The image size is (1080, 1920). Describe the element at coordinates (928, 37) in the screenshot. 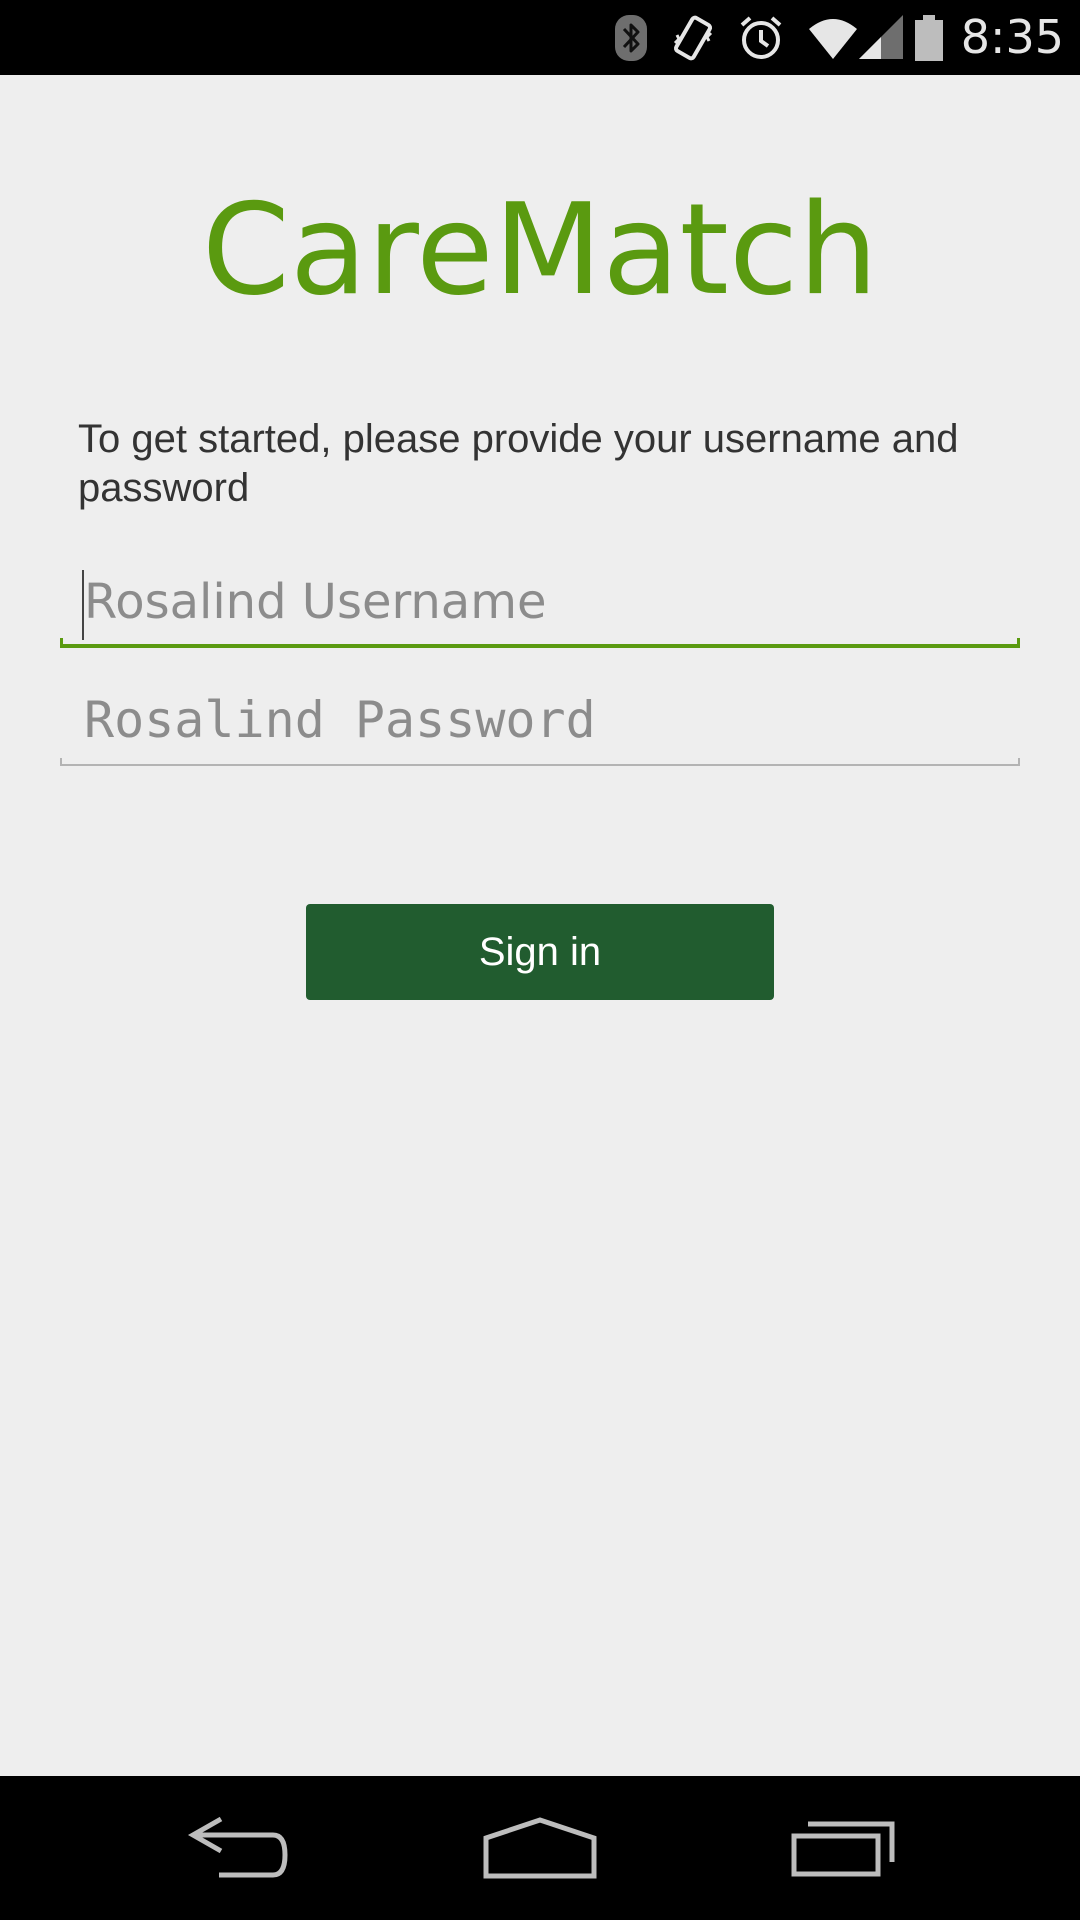

I see `battery-icon` at that location.